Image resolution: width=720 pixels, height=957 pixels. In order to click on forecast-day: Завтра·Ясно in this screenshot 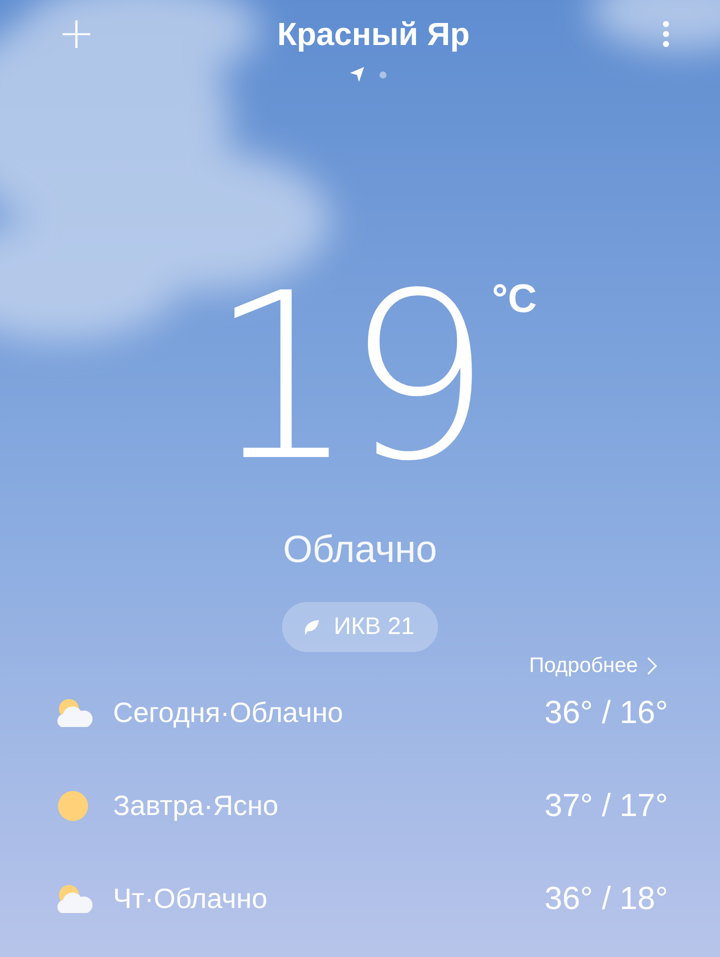, I will do `click(329, 806)`.